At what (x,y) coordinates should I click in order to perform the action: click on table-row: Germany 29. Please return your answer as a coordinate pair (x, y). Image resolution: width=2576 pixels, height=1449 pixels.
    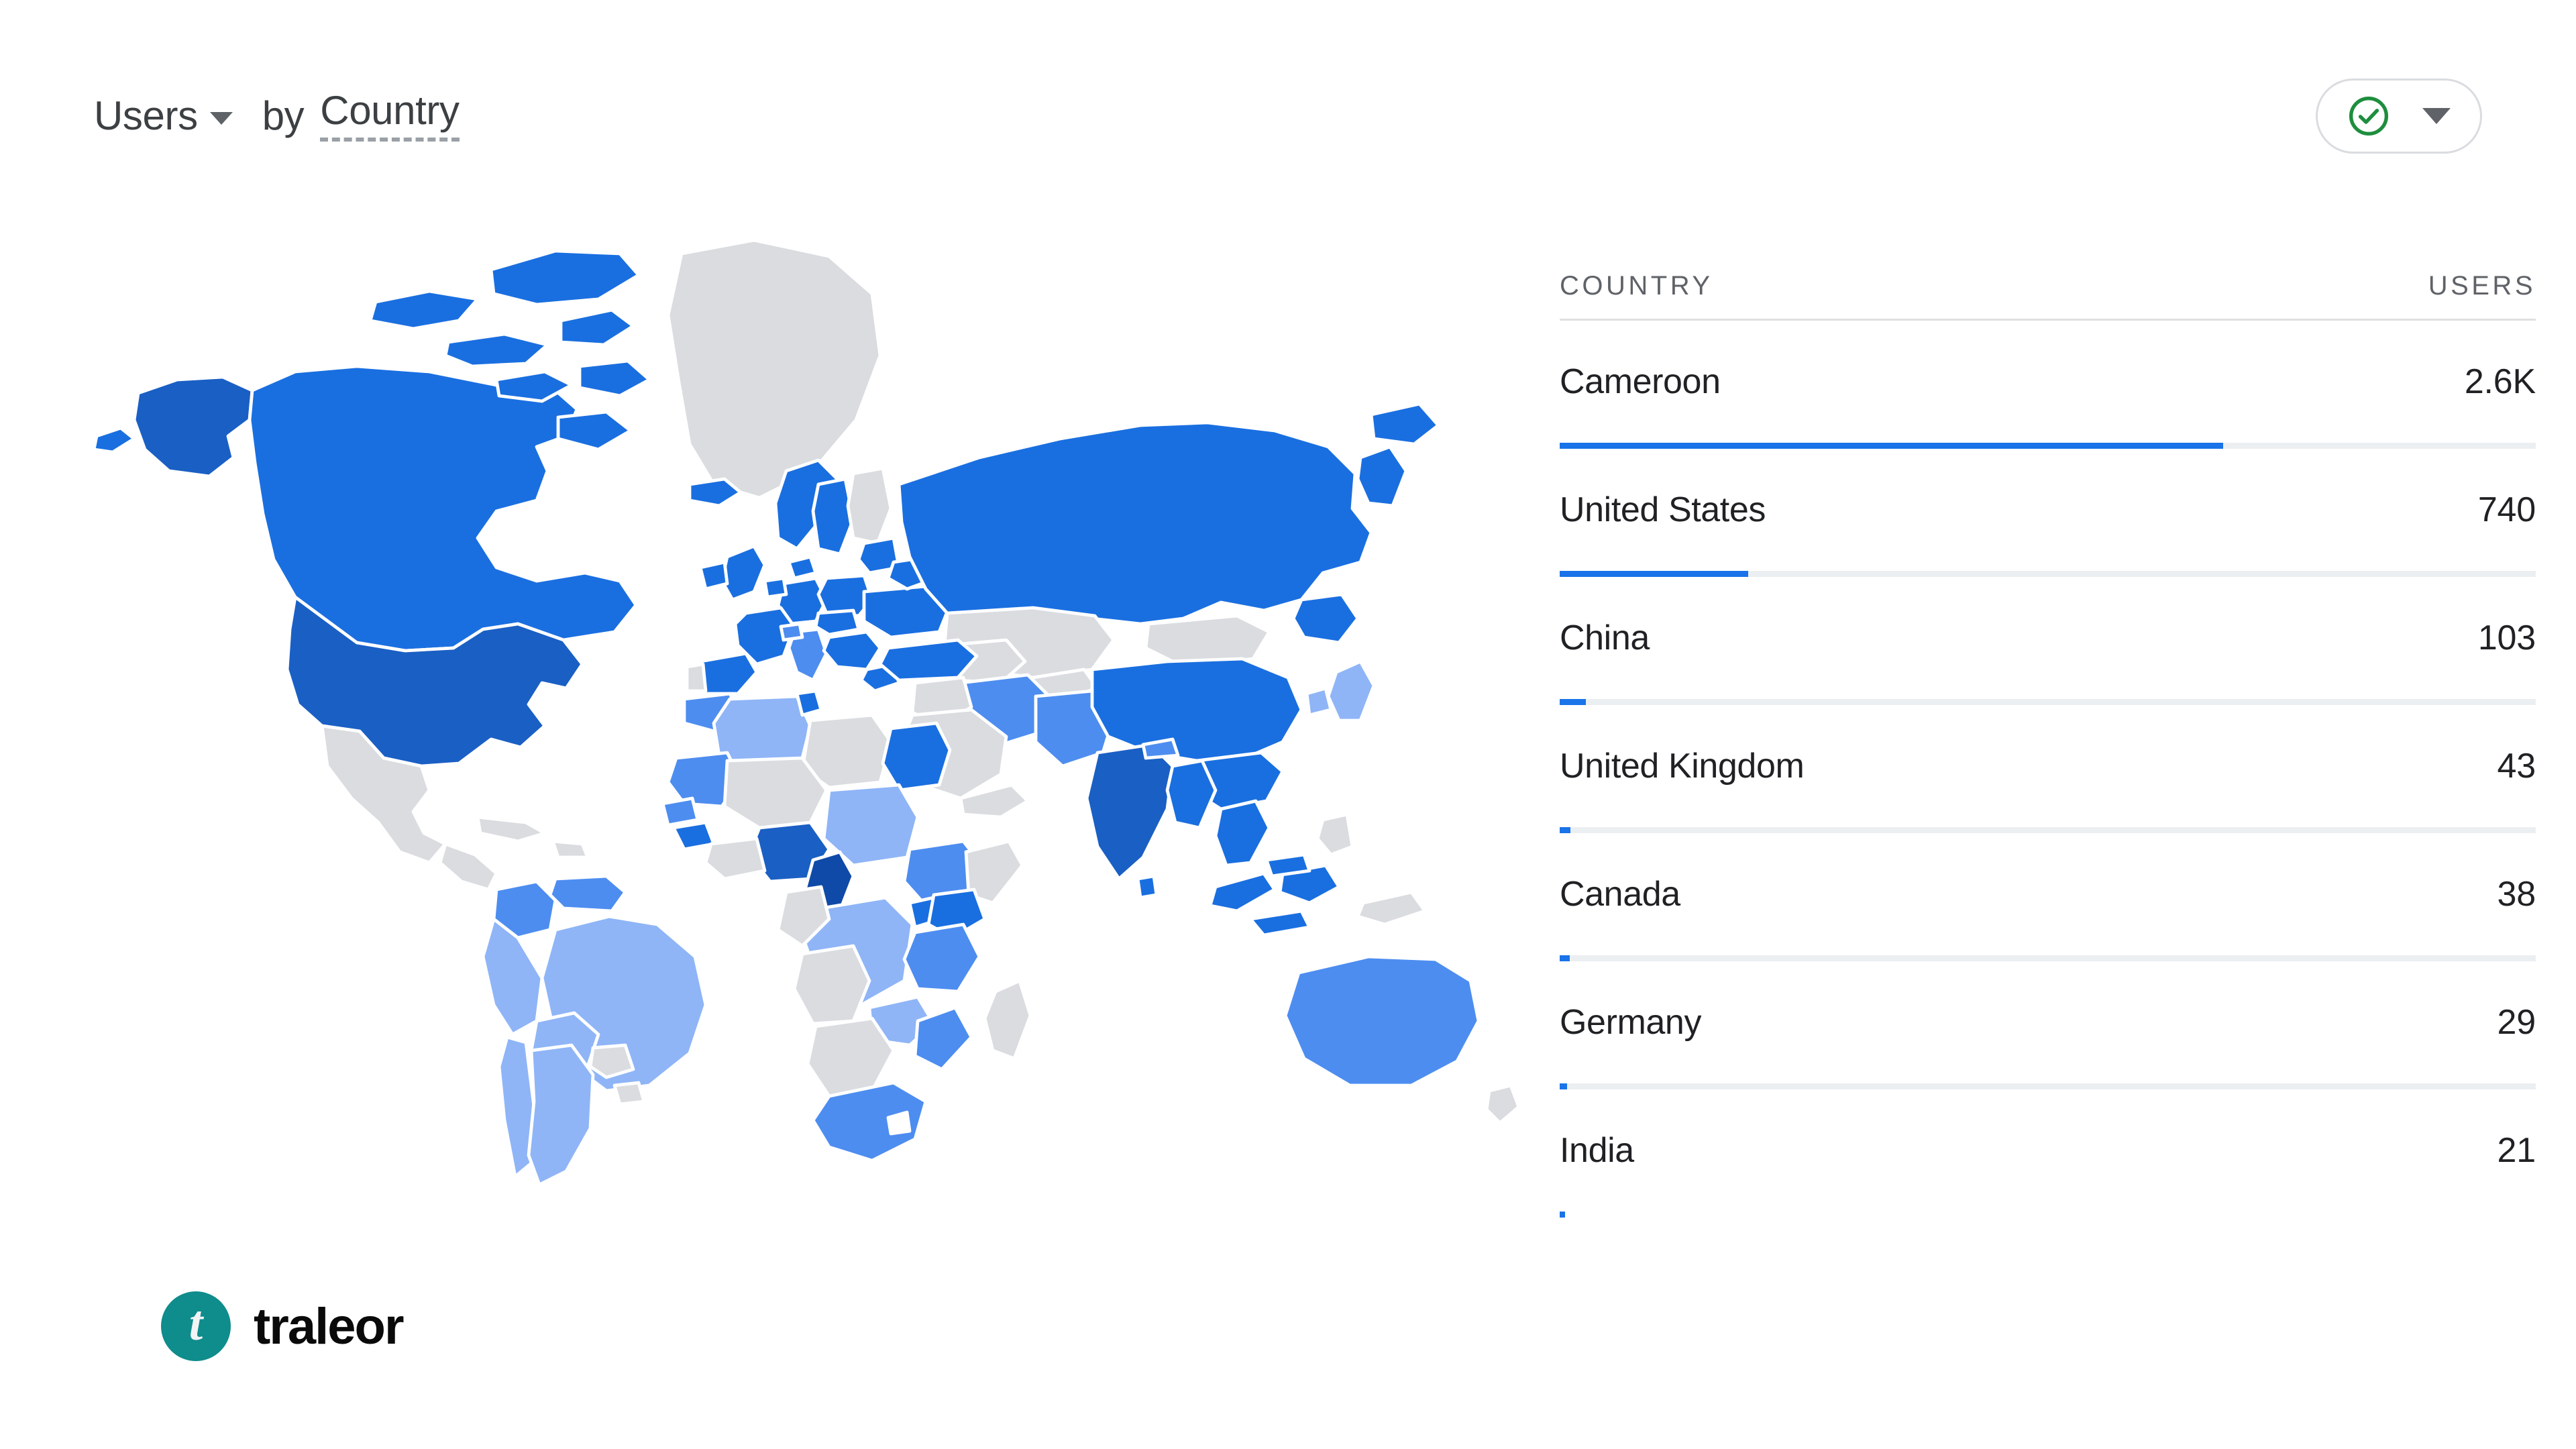
    Looking at the image, I should click on (2048, 1025).